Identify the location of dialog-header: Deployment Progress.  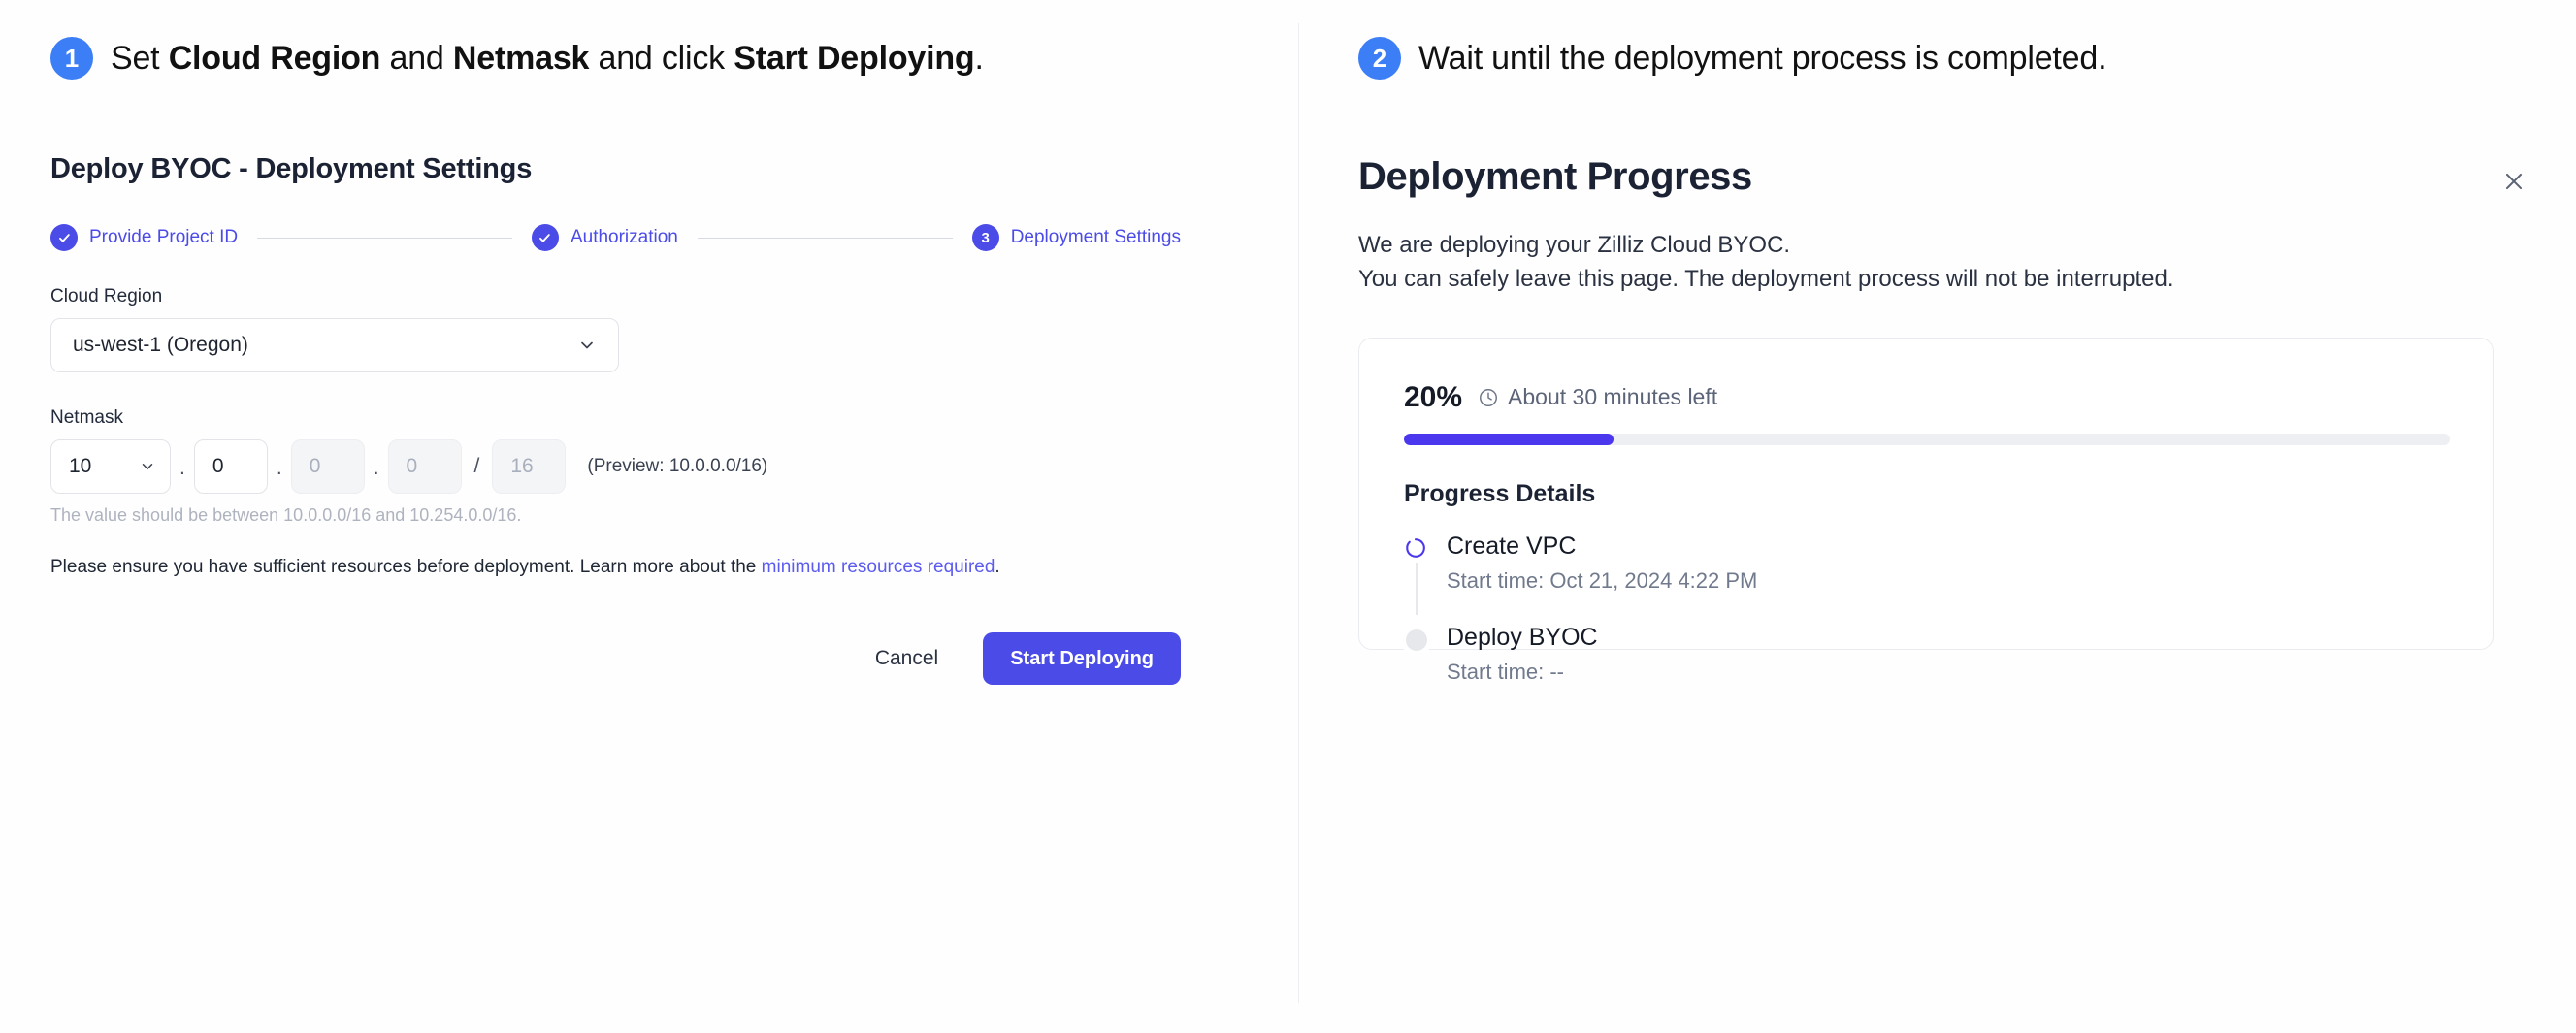
(1945, 177).